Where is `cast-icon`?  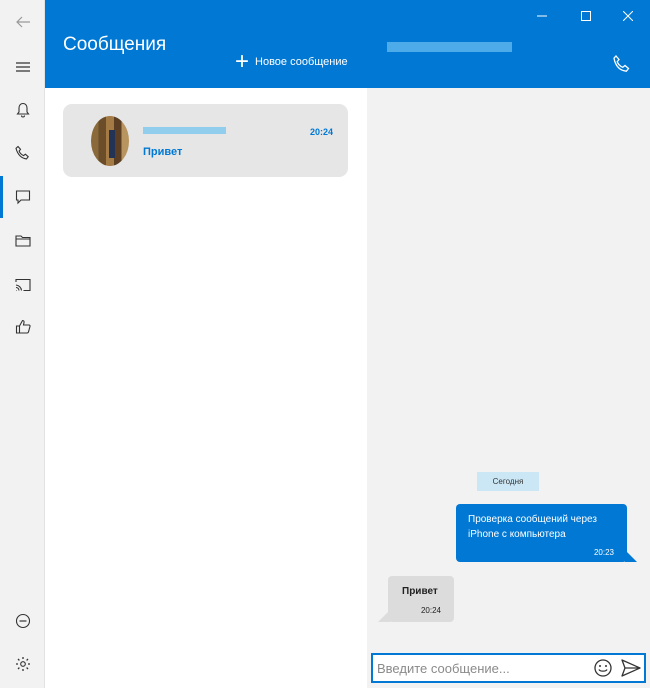
cast-icon is located at coordinates (22, 285).